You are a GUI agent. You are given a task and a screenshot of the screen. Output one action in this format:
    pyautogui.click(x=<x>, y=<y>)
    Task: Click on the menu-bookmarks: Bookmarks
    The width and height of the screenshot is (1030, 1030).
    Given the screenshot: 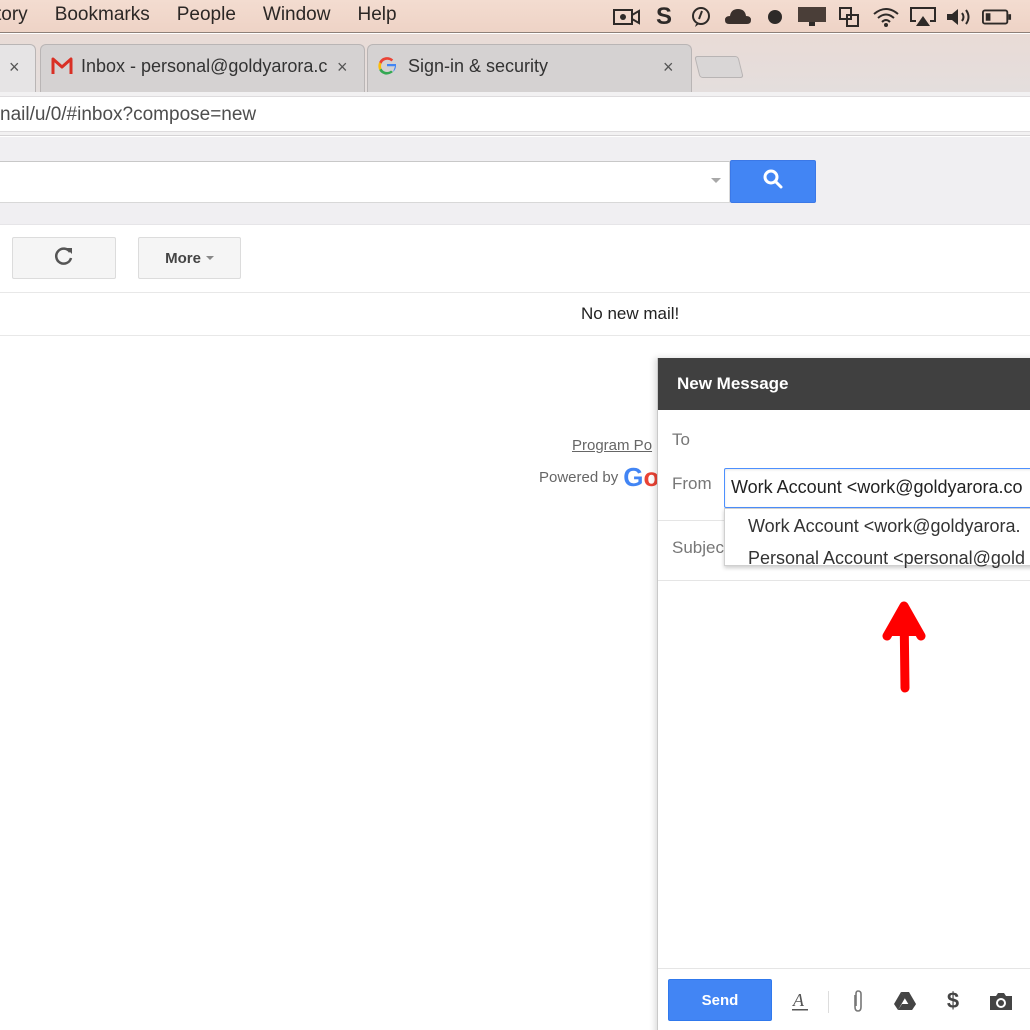 What is the action you would take?
    pyautogui.click(x=102, y=15)
    